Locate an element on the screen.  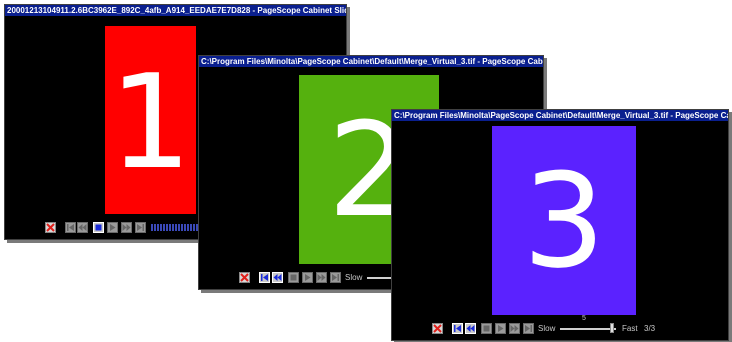
page-counter: 3/3 is located at coordinates (650, 328).